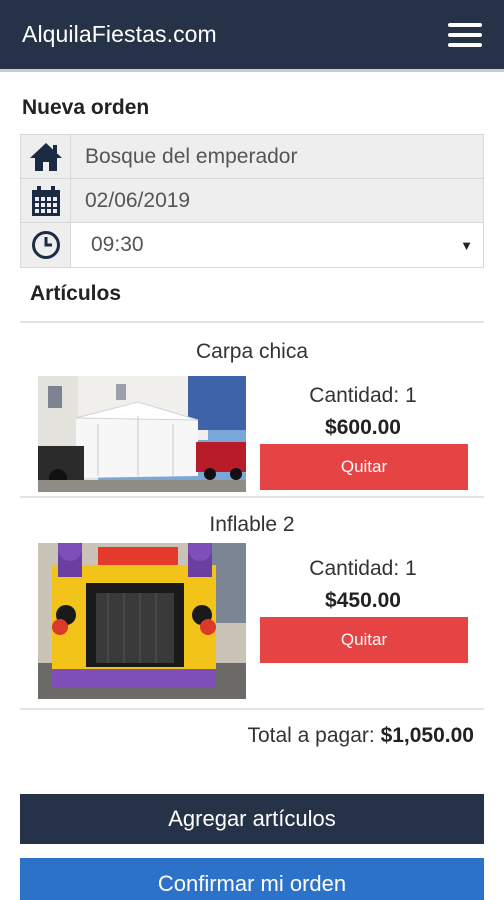 This screenshot has height=900, width=504. Describe the element at coordinates (466, 245) in the screenshot. I see `chevron-down-icon: ▼` at that location.